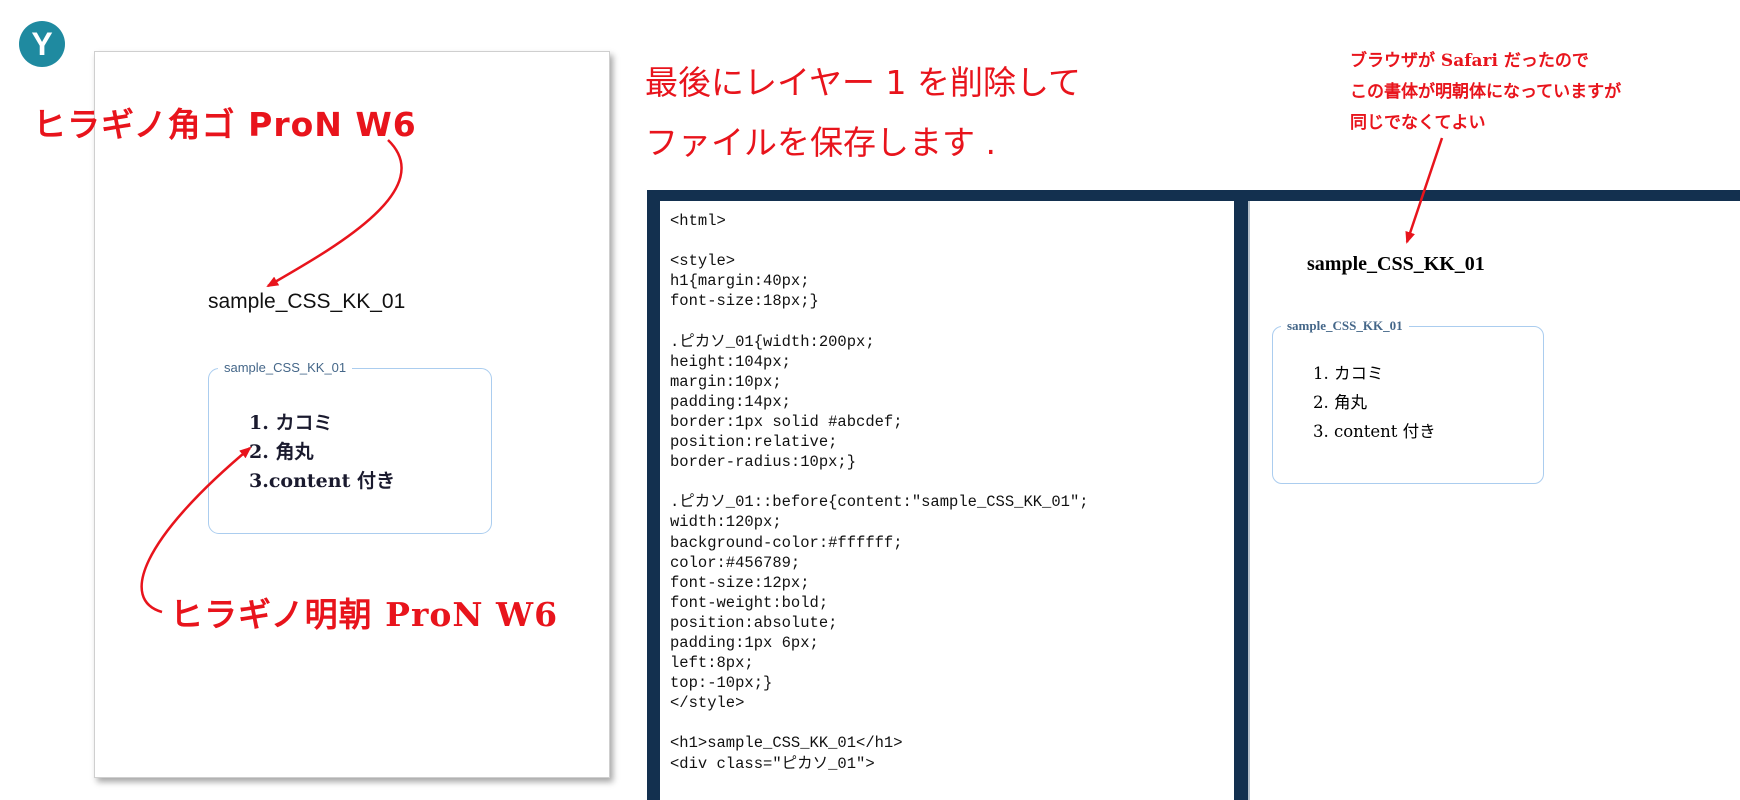 This screenshot has height=800, width=1740. Describe the element at coordinates (307, 301) in the screenshot. I see `page-heading: sample_CSS_KK_01` at that location.